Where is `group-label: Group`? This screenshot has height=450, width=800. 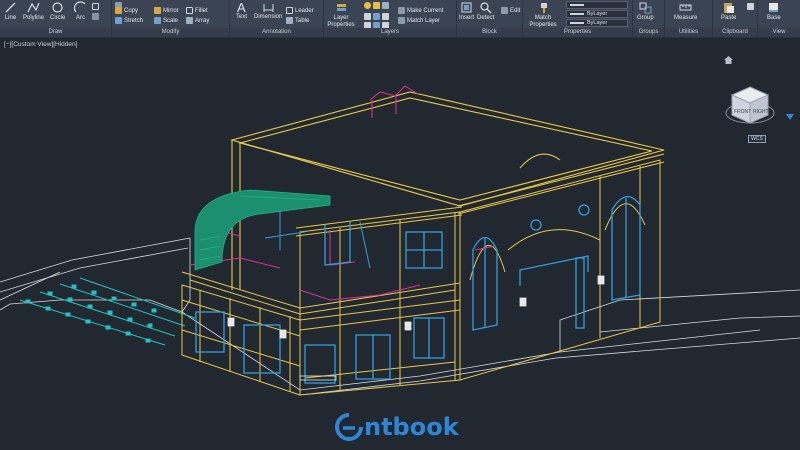
group-label: Group is located at coordinates (645, 18).